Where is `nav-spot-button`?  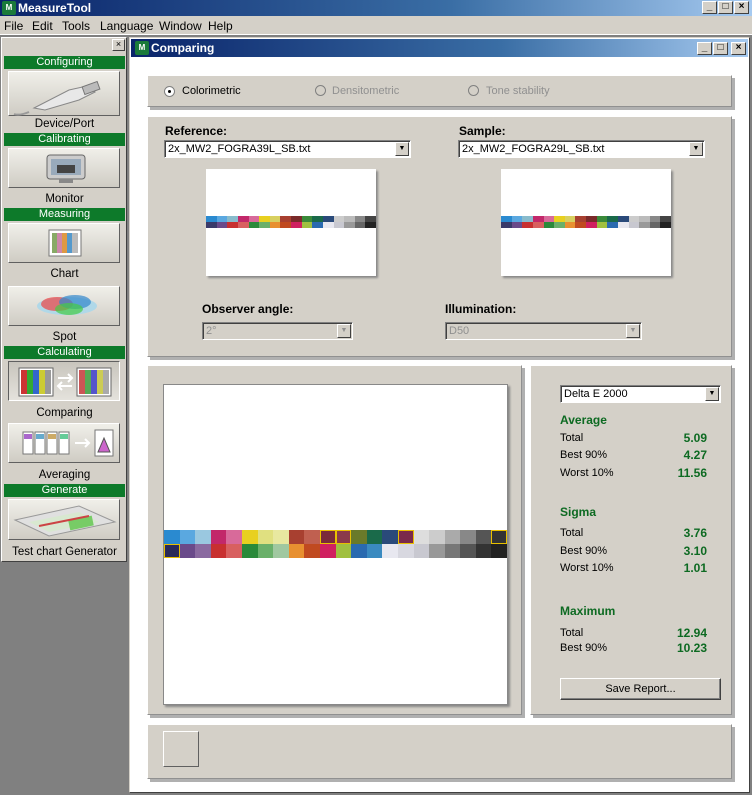
nav-spot-button is located at coordinates (64, 306).